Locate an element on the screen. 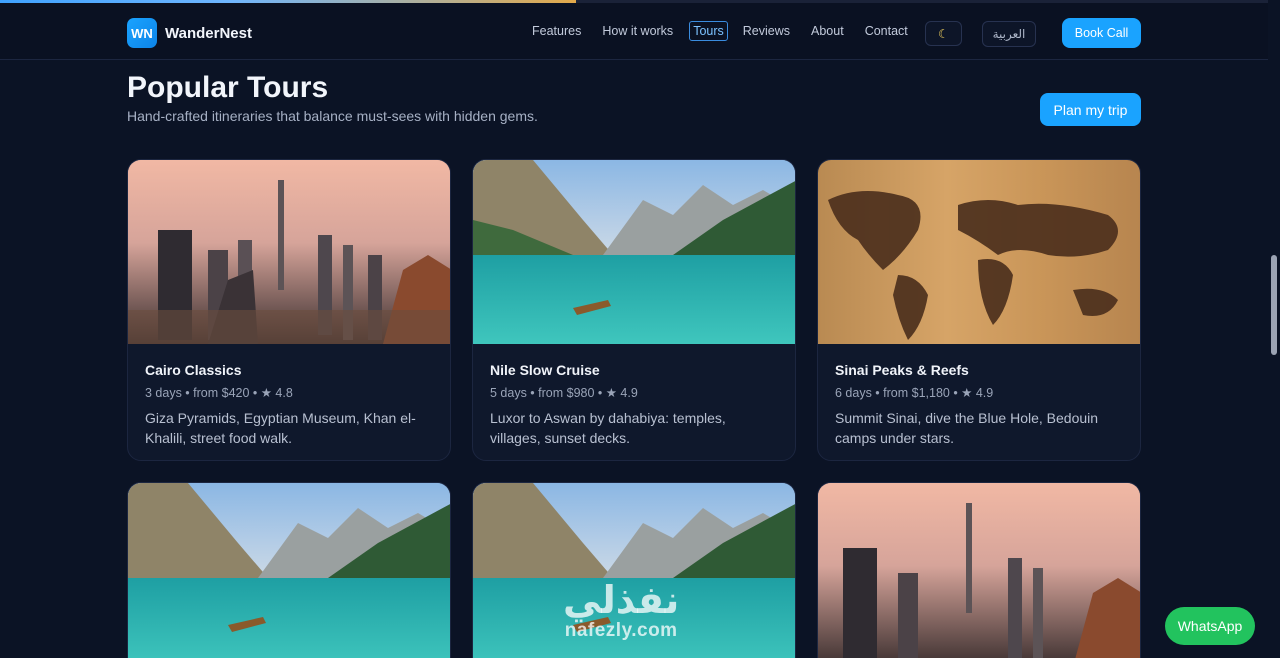 This screenshot has height=658, width=1280. tour-image-world-map is located at coordinates (979, 252).